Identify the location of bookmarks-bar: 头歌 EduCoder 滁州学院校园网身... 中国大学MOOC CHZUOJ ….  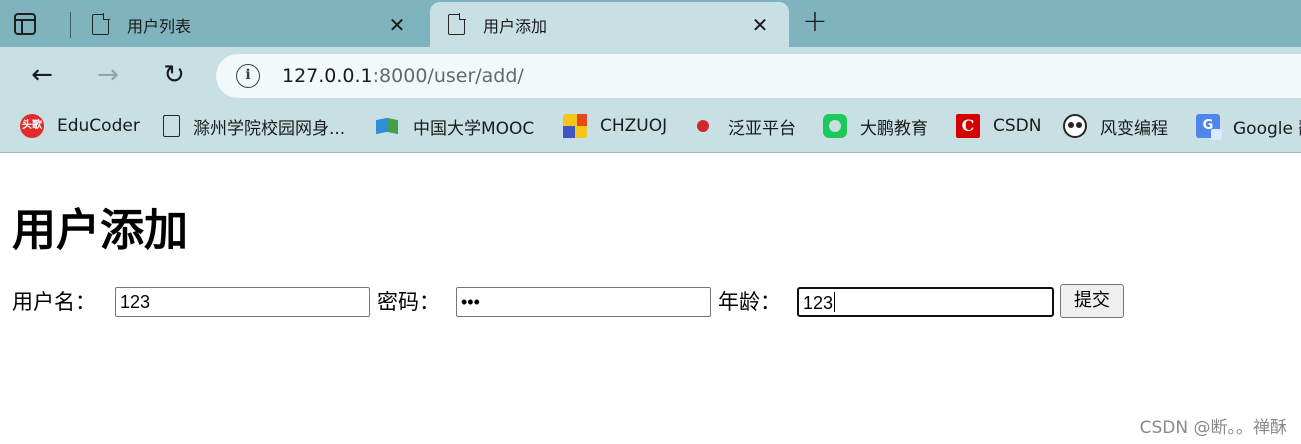
(650, 129).